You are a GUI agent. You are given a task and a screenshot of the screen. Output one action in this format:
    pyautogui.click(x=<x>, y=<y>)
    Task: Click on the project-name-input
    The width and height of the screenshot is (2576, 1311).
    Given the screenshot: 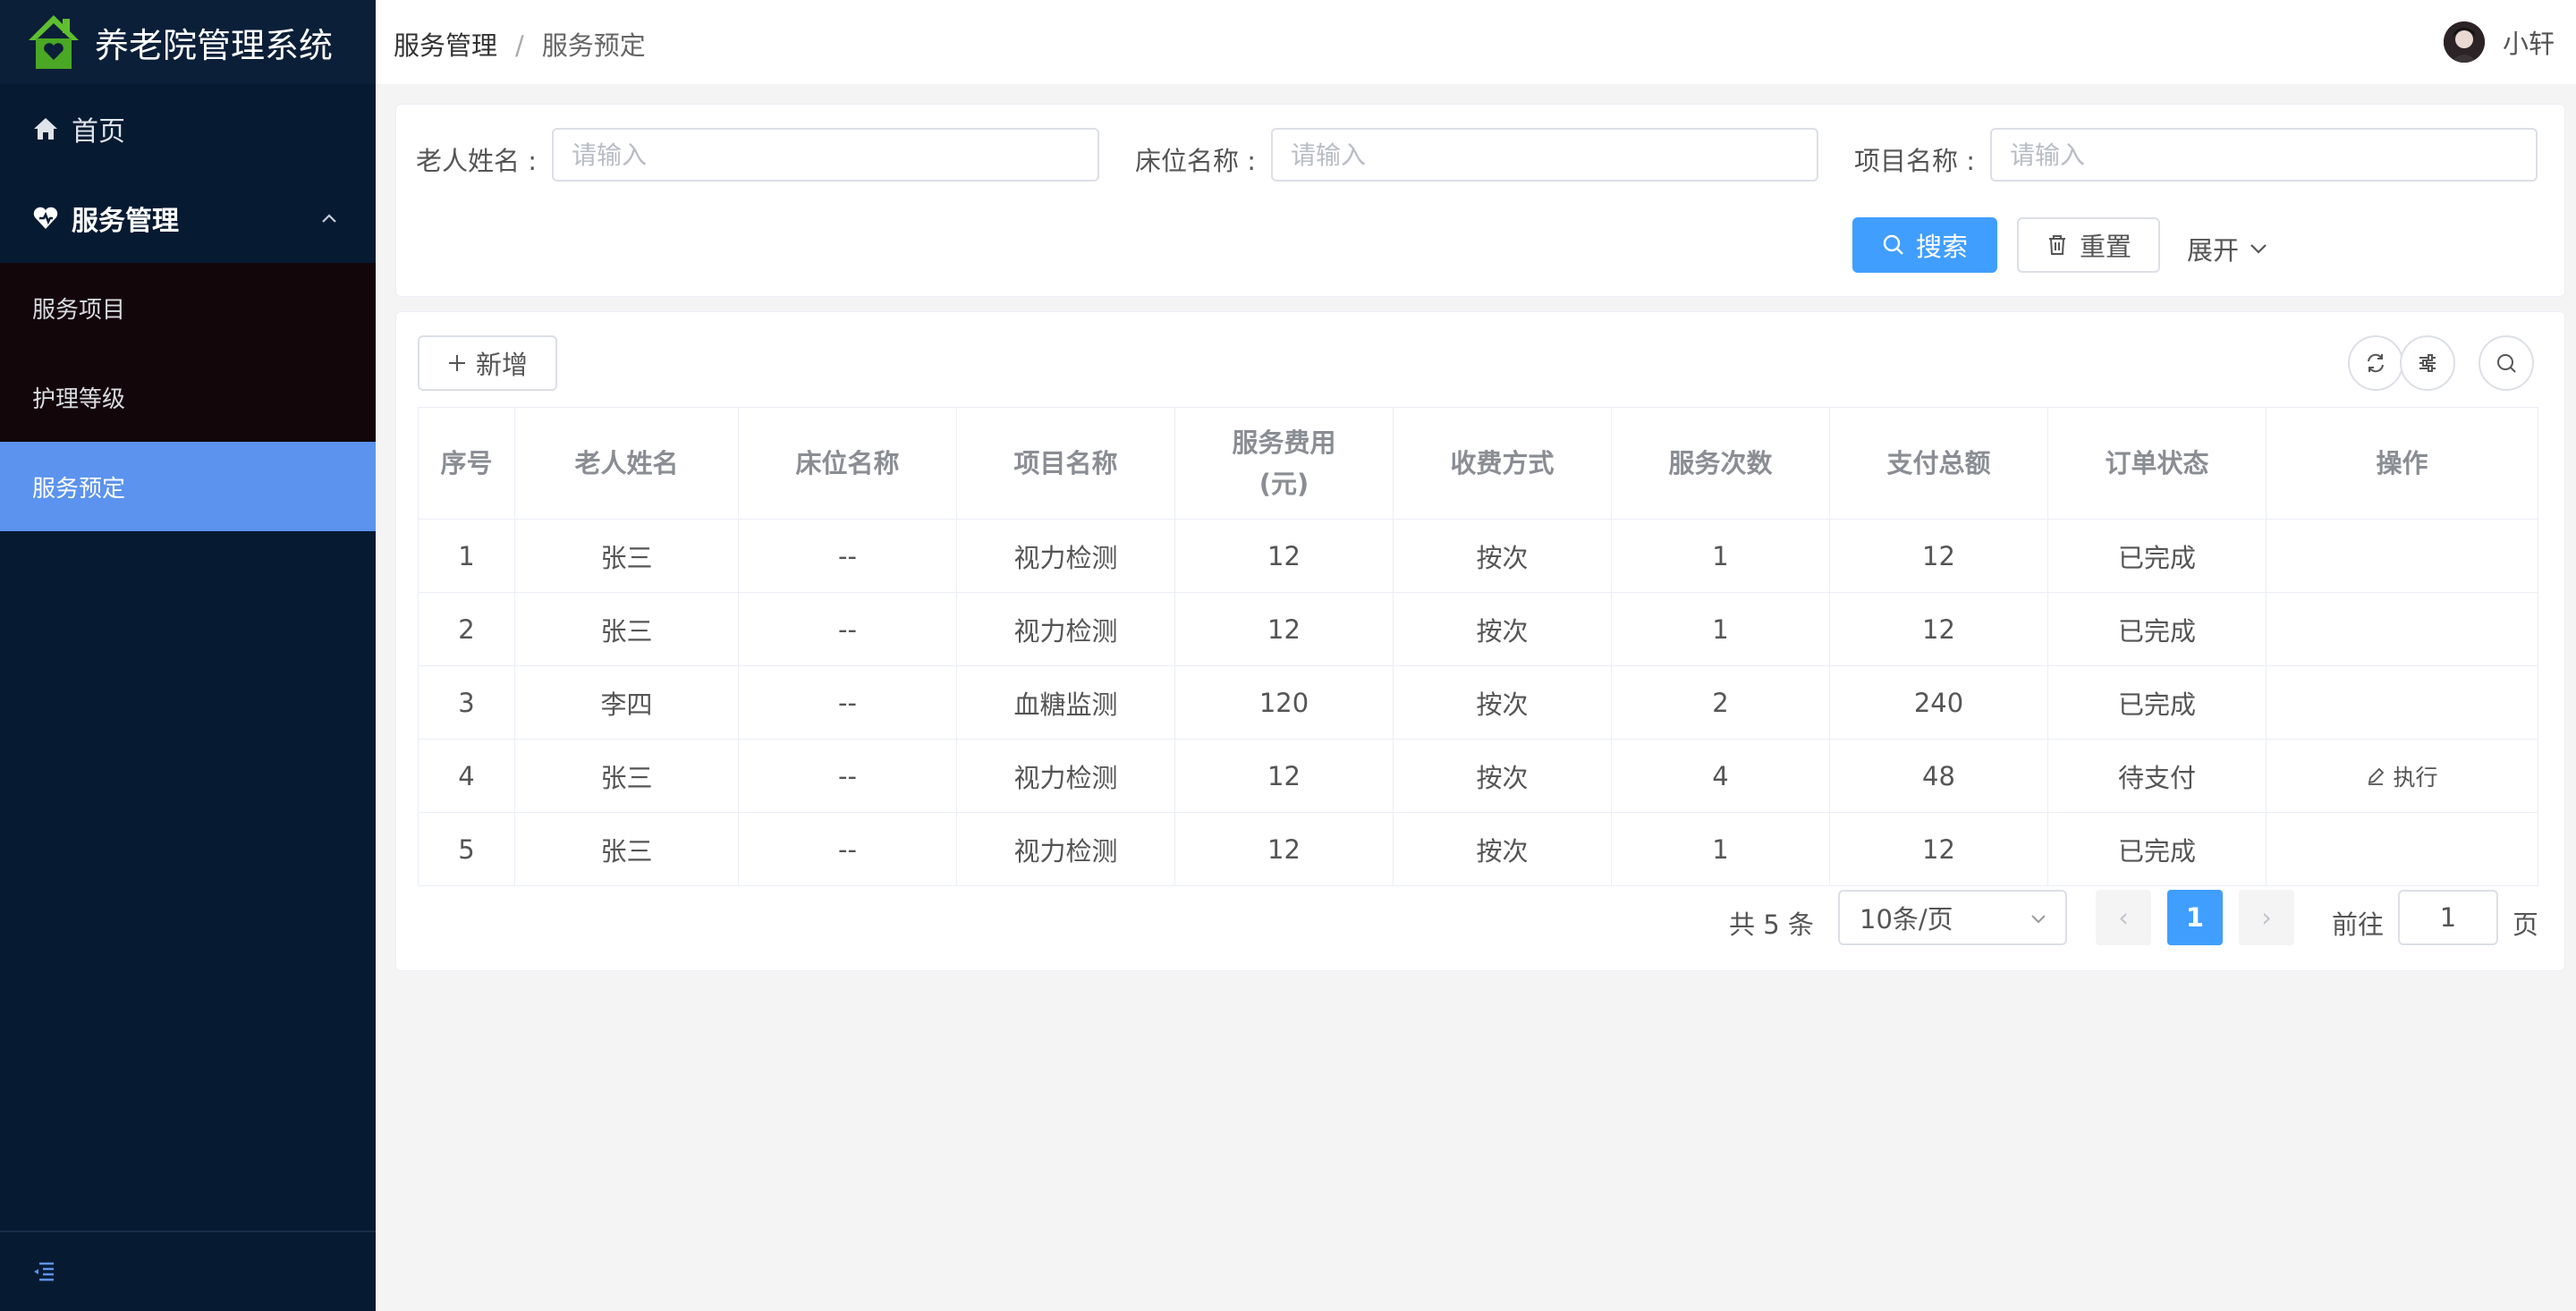 What is the action you would take?
    pyautogui.click(x=2264, y=155)
    